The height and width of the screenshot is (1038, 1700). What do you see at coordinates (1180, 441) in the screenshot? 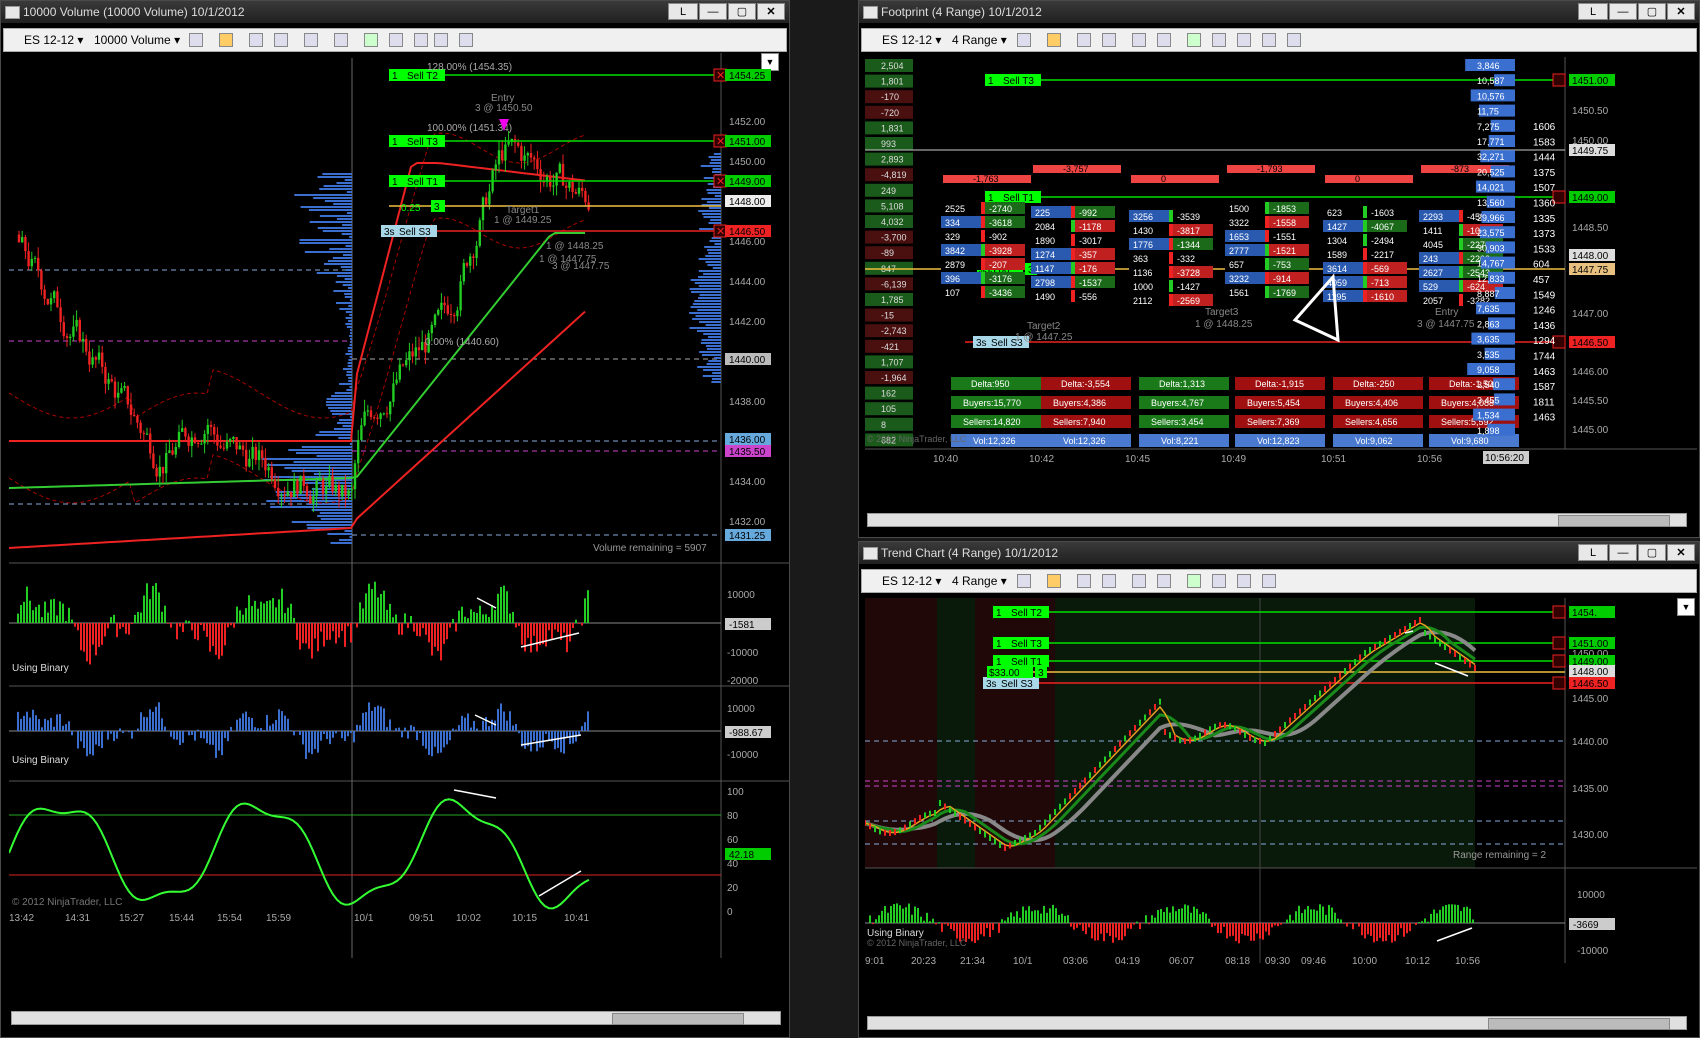
I see `stat-vol: Vol:8,221` at bounding box center [1180, 441].